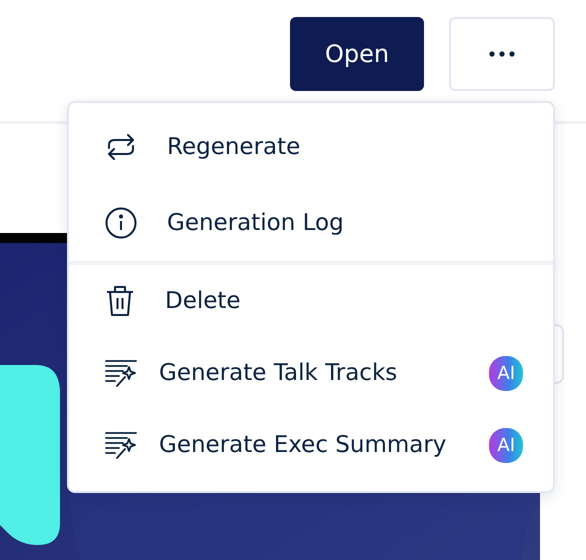  I want to click on menu-item: Delete, so click(311, 301).